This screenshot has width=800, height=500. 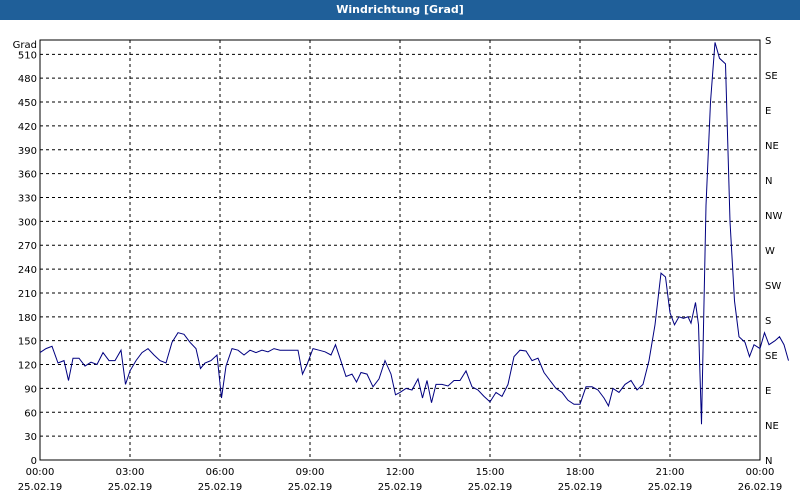 I want to click on y-tick-label: 180, so click(x=27, y=318).